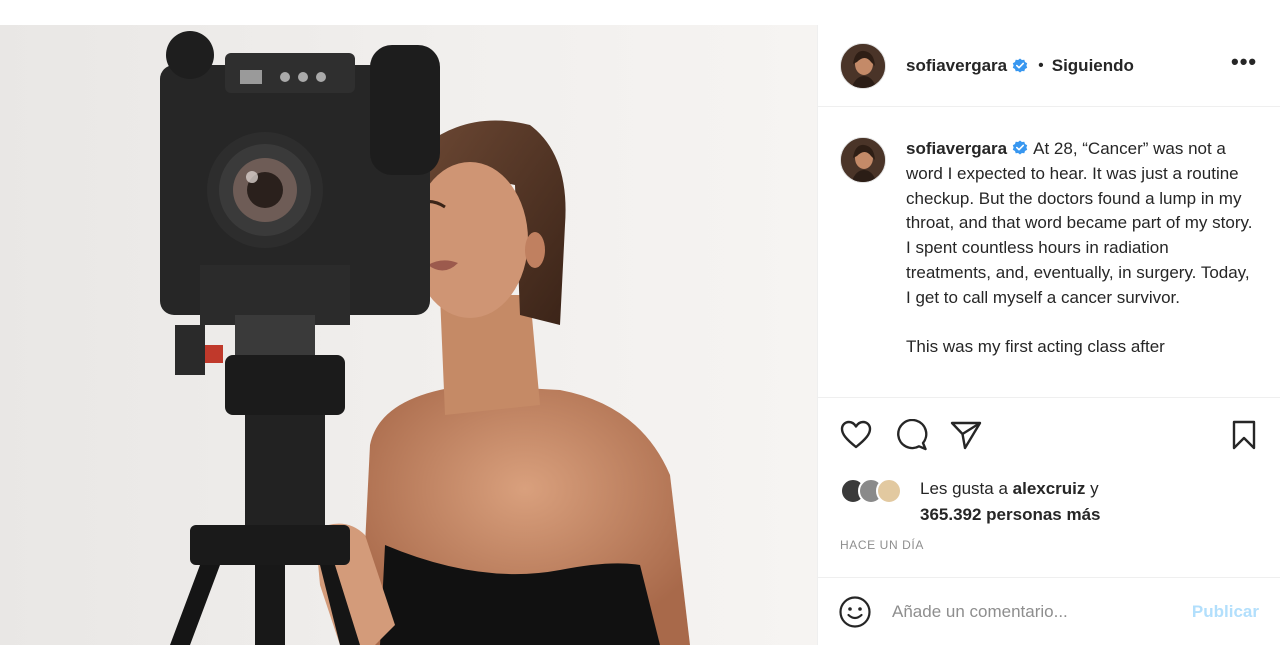 The width and height of the screenshot is (1280, 670). I want to click on save-button, so click(1244, 435).